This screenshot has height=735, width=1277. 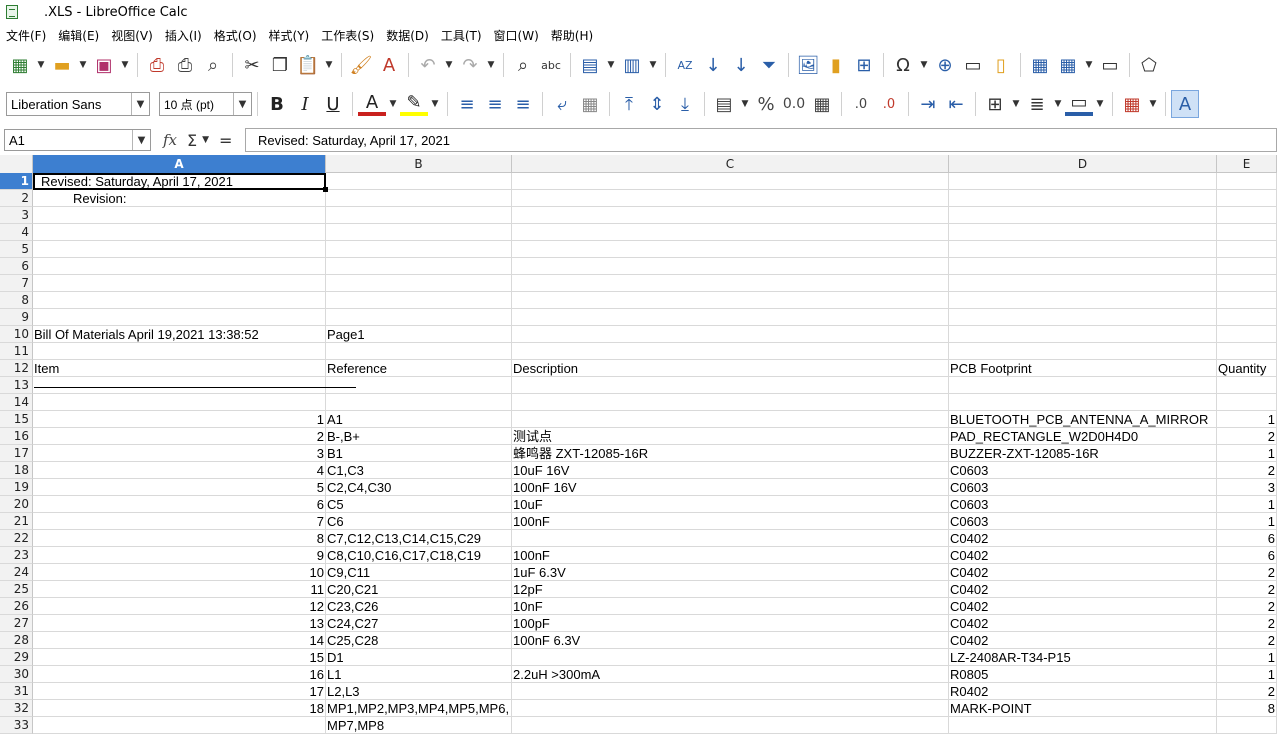 What do you see at coordinates (62, 65) in the screenshot?
I see `open-folder-icon: ▬` at bounding box center [62, 65].